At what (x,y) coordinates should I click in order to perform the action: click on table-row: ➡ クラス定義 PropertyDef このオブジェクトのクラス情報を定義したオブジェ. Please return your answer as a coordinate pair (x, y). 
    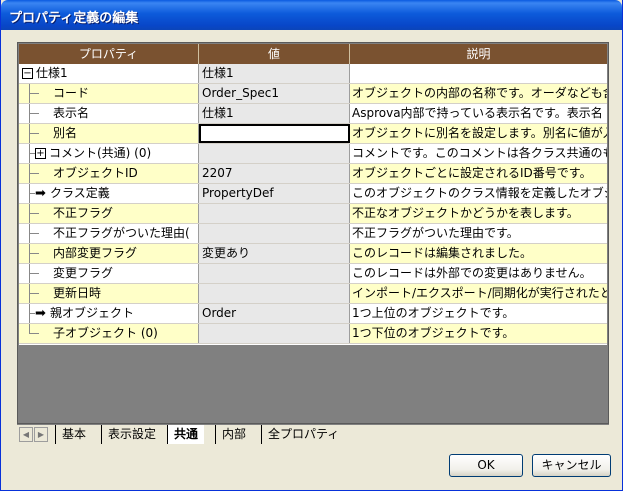
    Looking at the image, I should click on (313, 194).